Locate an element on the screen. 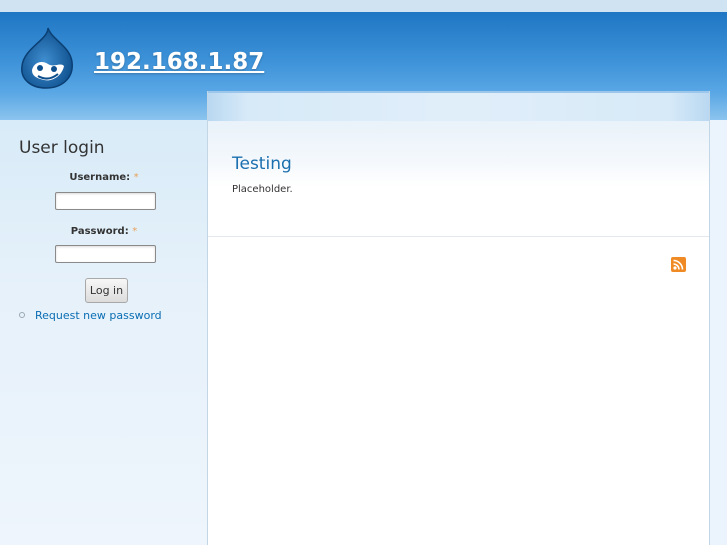  username-label-text: Username: is located at coordinates (100, 177).